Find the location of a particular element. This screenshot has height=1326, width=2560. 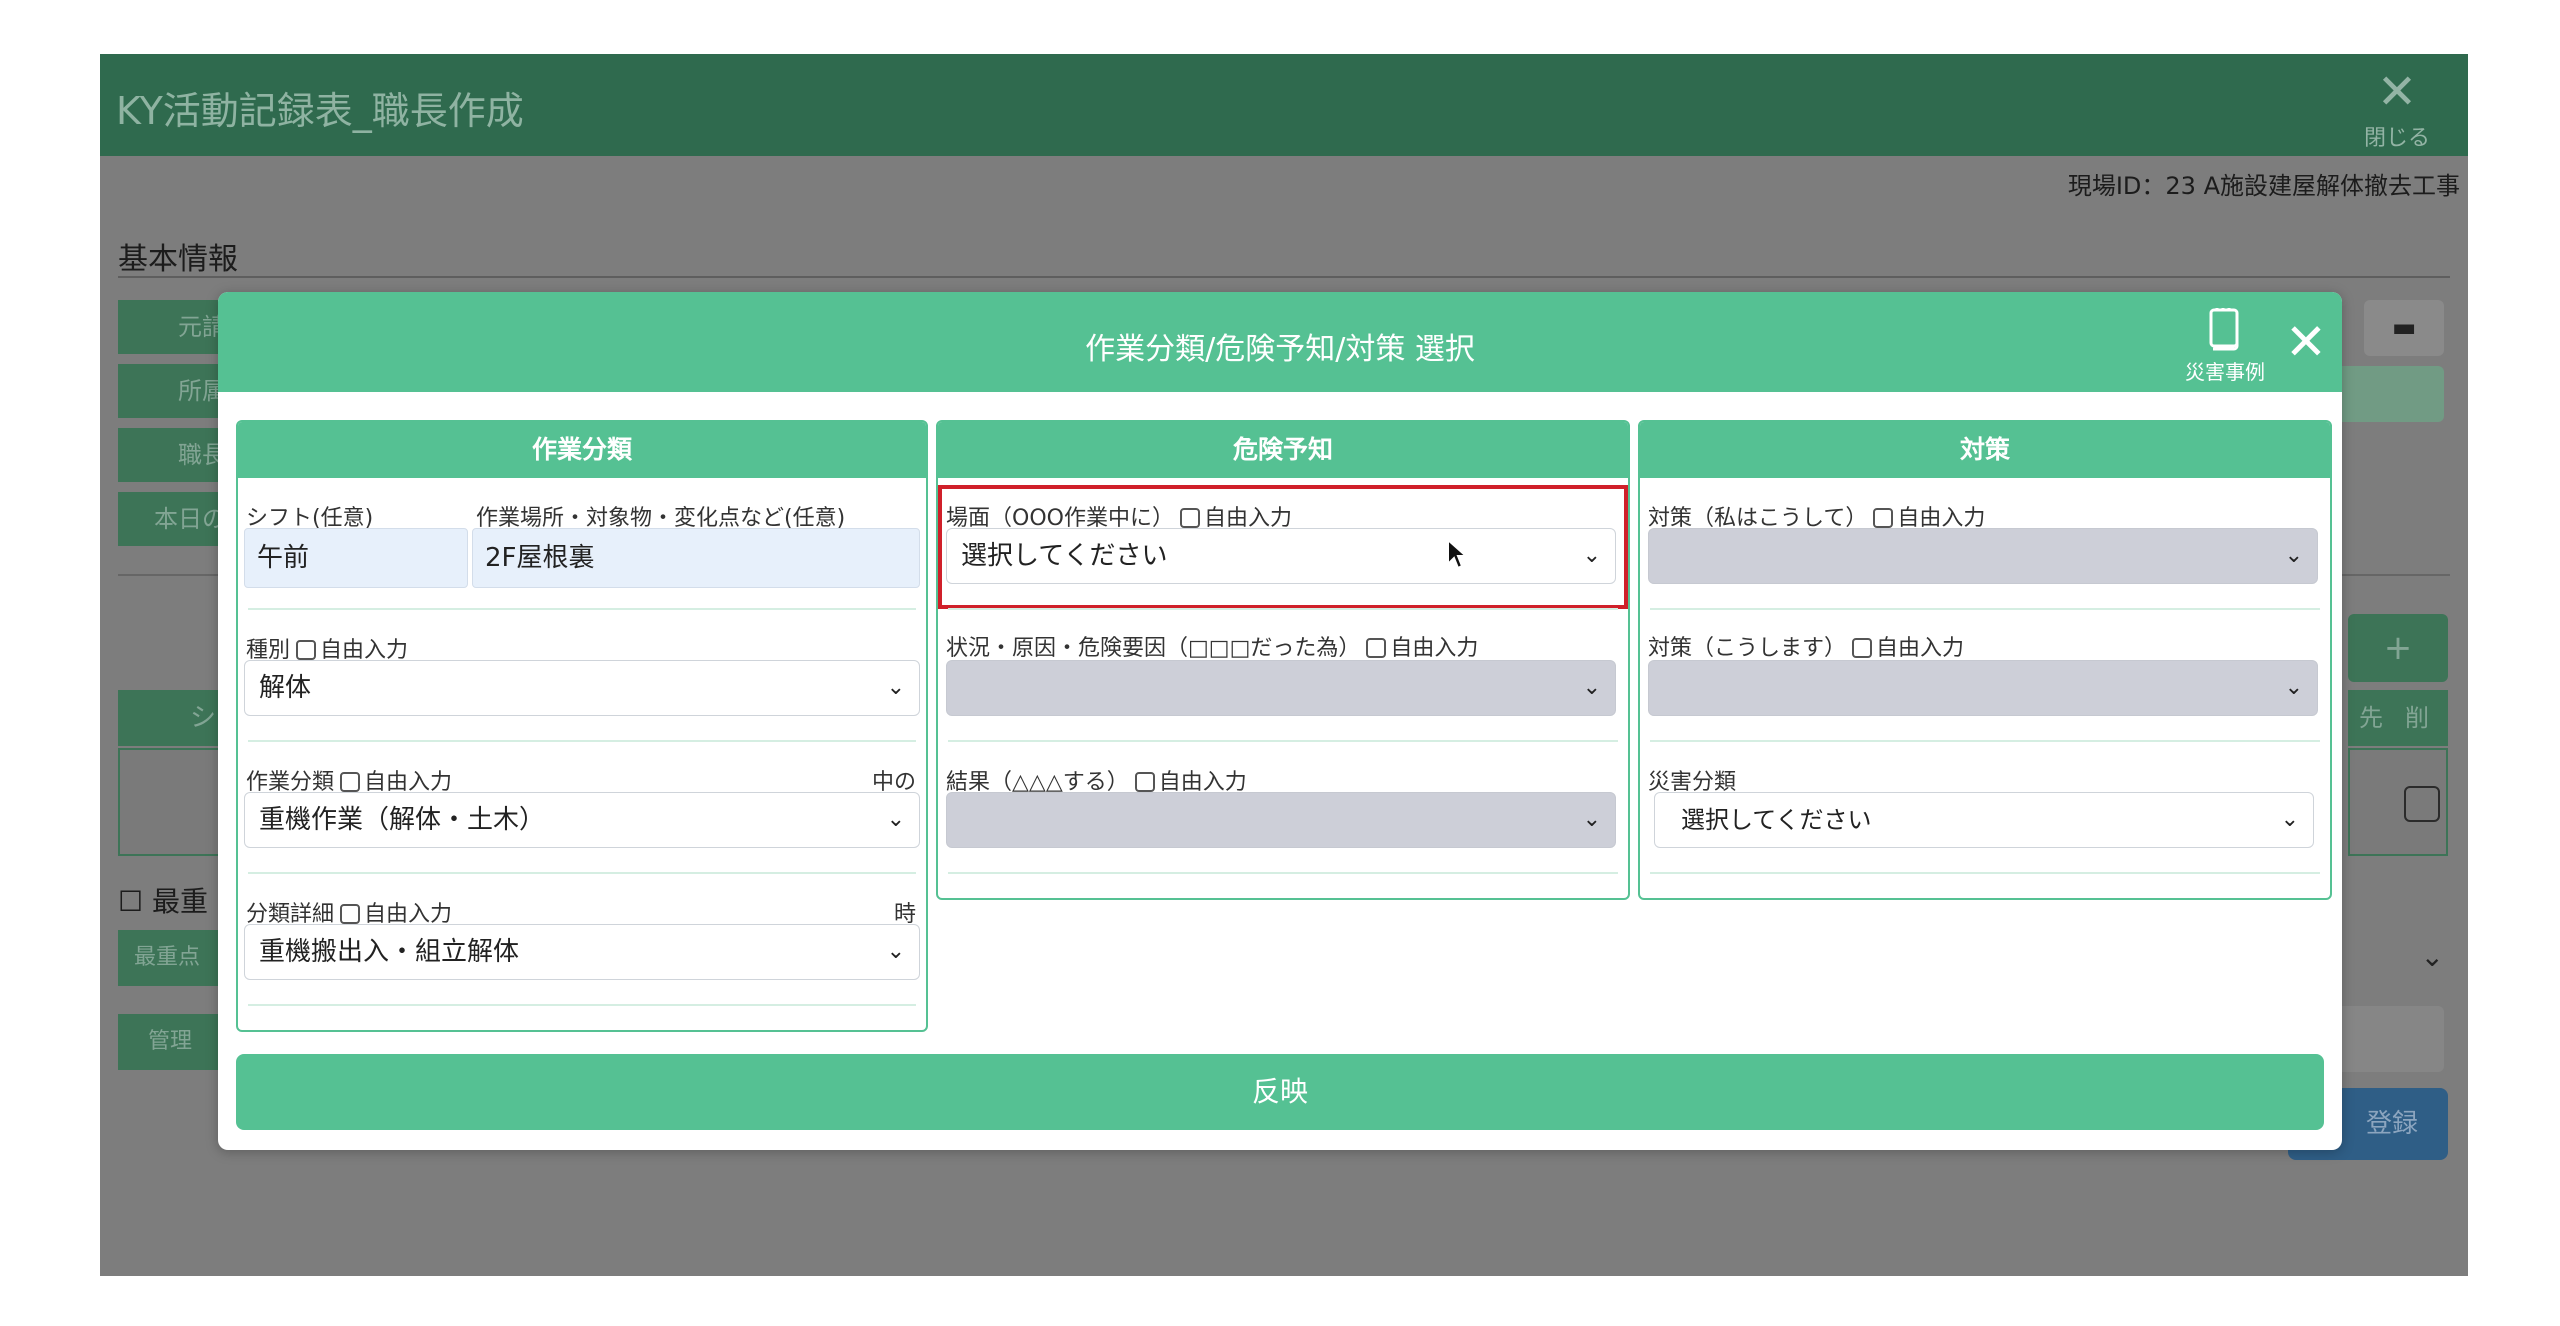

app-title: KY活動記録表_職長作成 is located at coordinates (320, 111).